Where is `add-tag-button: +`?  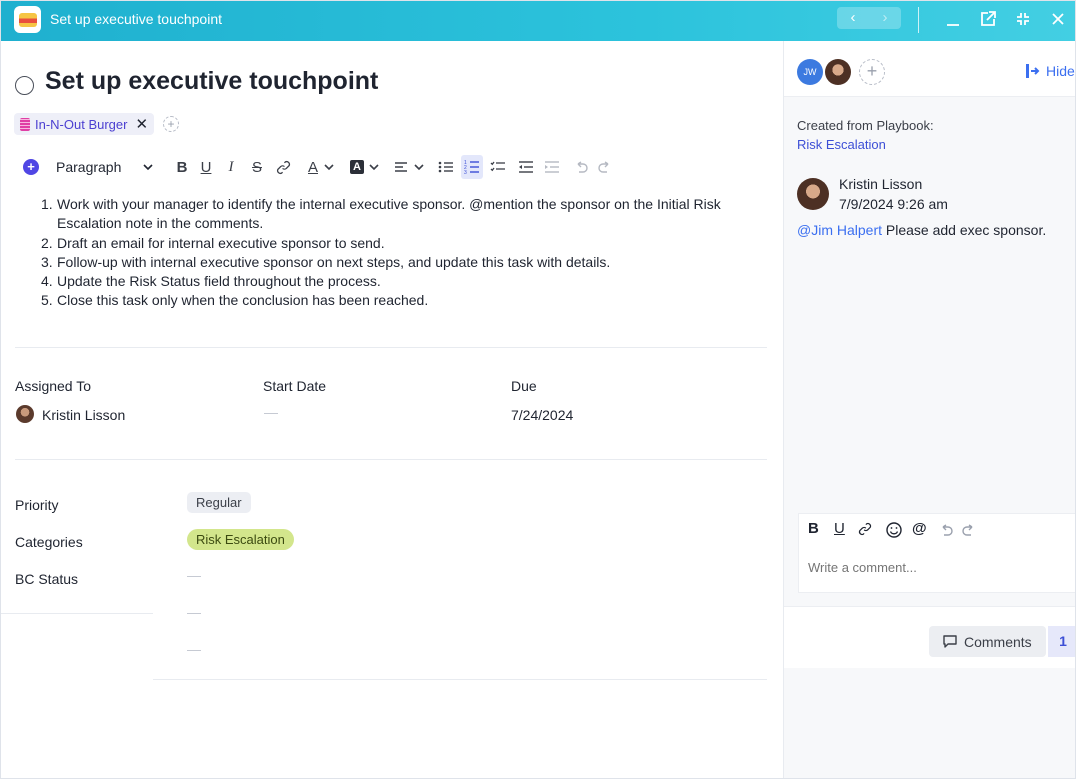
add-tag-button: + is located at coordinates (171, 124).